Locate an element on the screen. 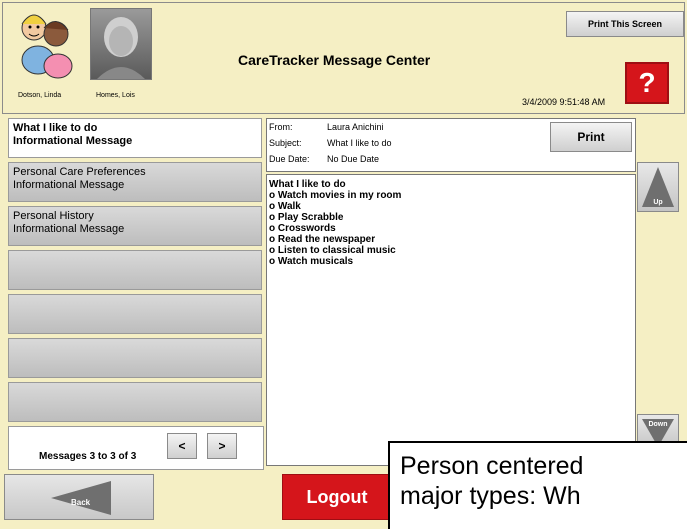 The width and height of the screenshot is (687, 529). due-date-value: No Due Date is located at coordinates (353, 159).